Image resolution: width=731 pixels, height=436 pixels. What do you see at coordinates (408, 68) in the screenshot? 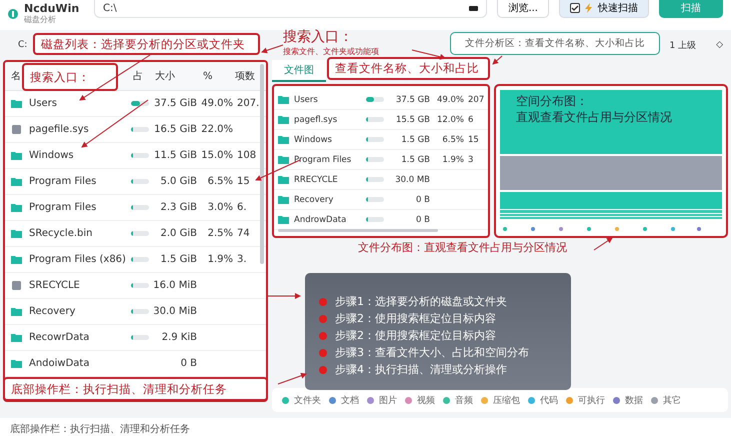
I see `callout-box: 查看文件名称、大小和占比` at bounding box center [408, 68].